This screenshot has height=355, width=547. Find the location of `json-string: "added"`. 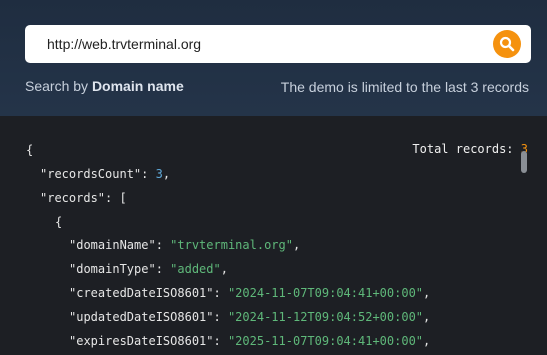

json-string: "added" is located at coordinates (195, 269).